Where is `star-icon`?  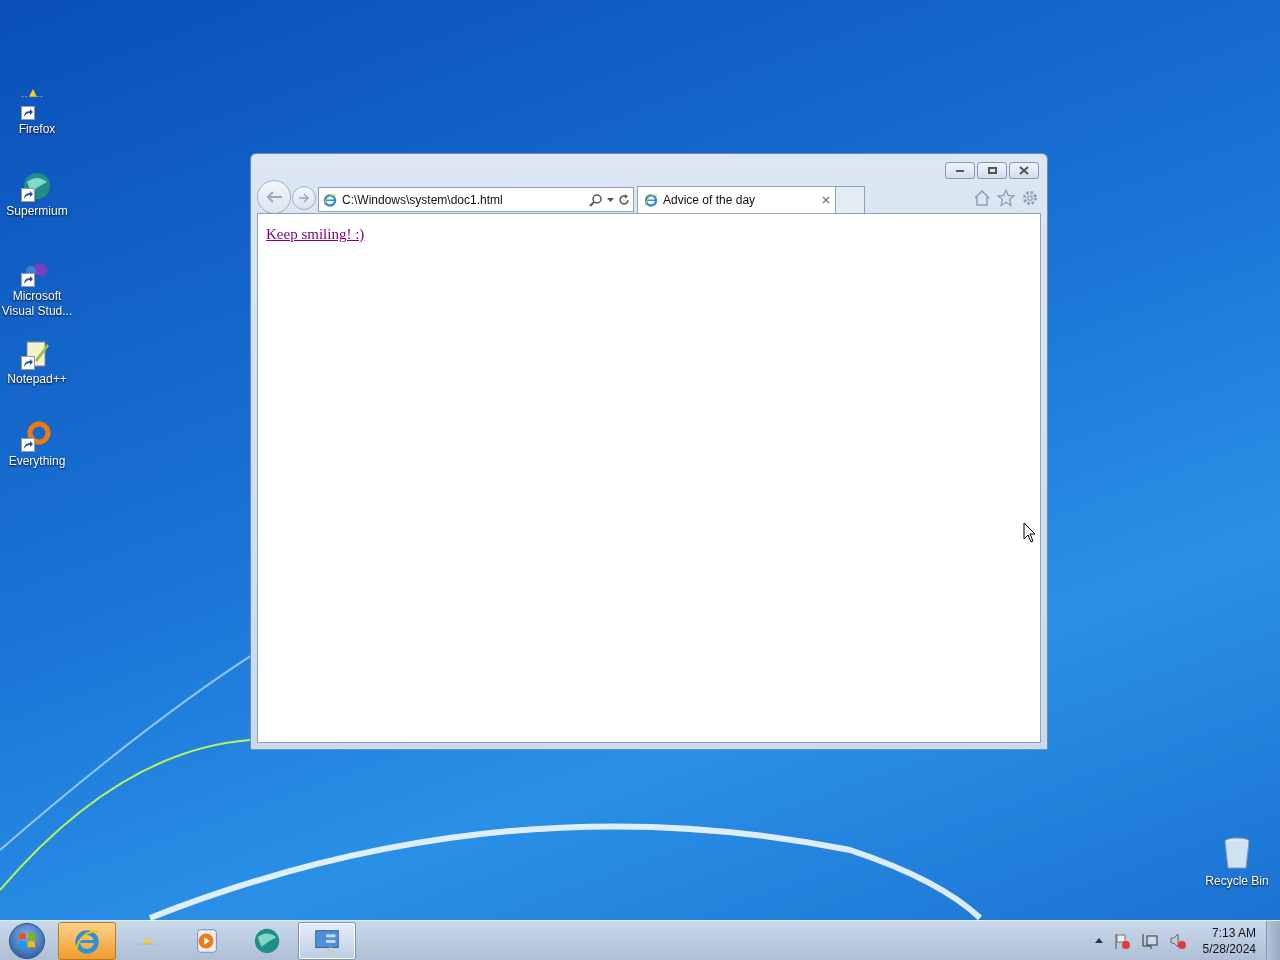
star-icon is located at coordinates (1006, 198).